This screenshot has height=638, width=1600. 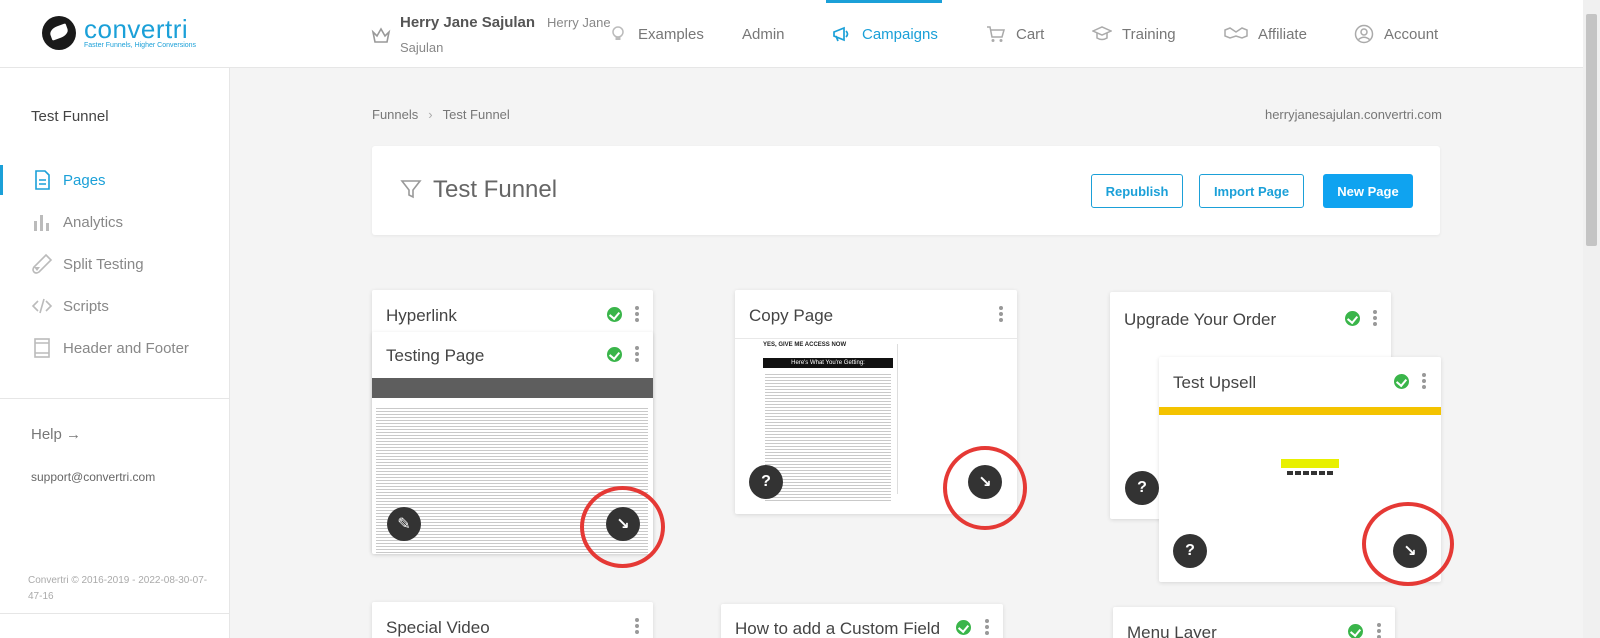 What do you see at coordinates (1251, 191) in the screenshot?
I see `import-page-button: Import Page` at bounding box center [1251, 191].